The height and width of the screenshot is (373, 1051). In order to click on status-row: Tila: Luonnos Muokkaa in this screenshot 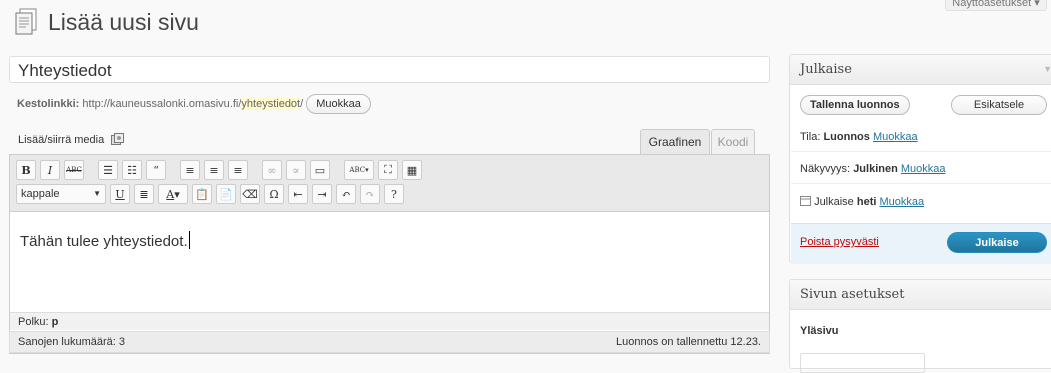, I will do `click(859, 137)`.